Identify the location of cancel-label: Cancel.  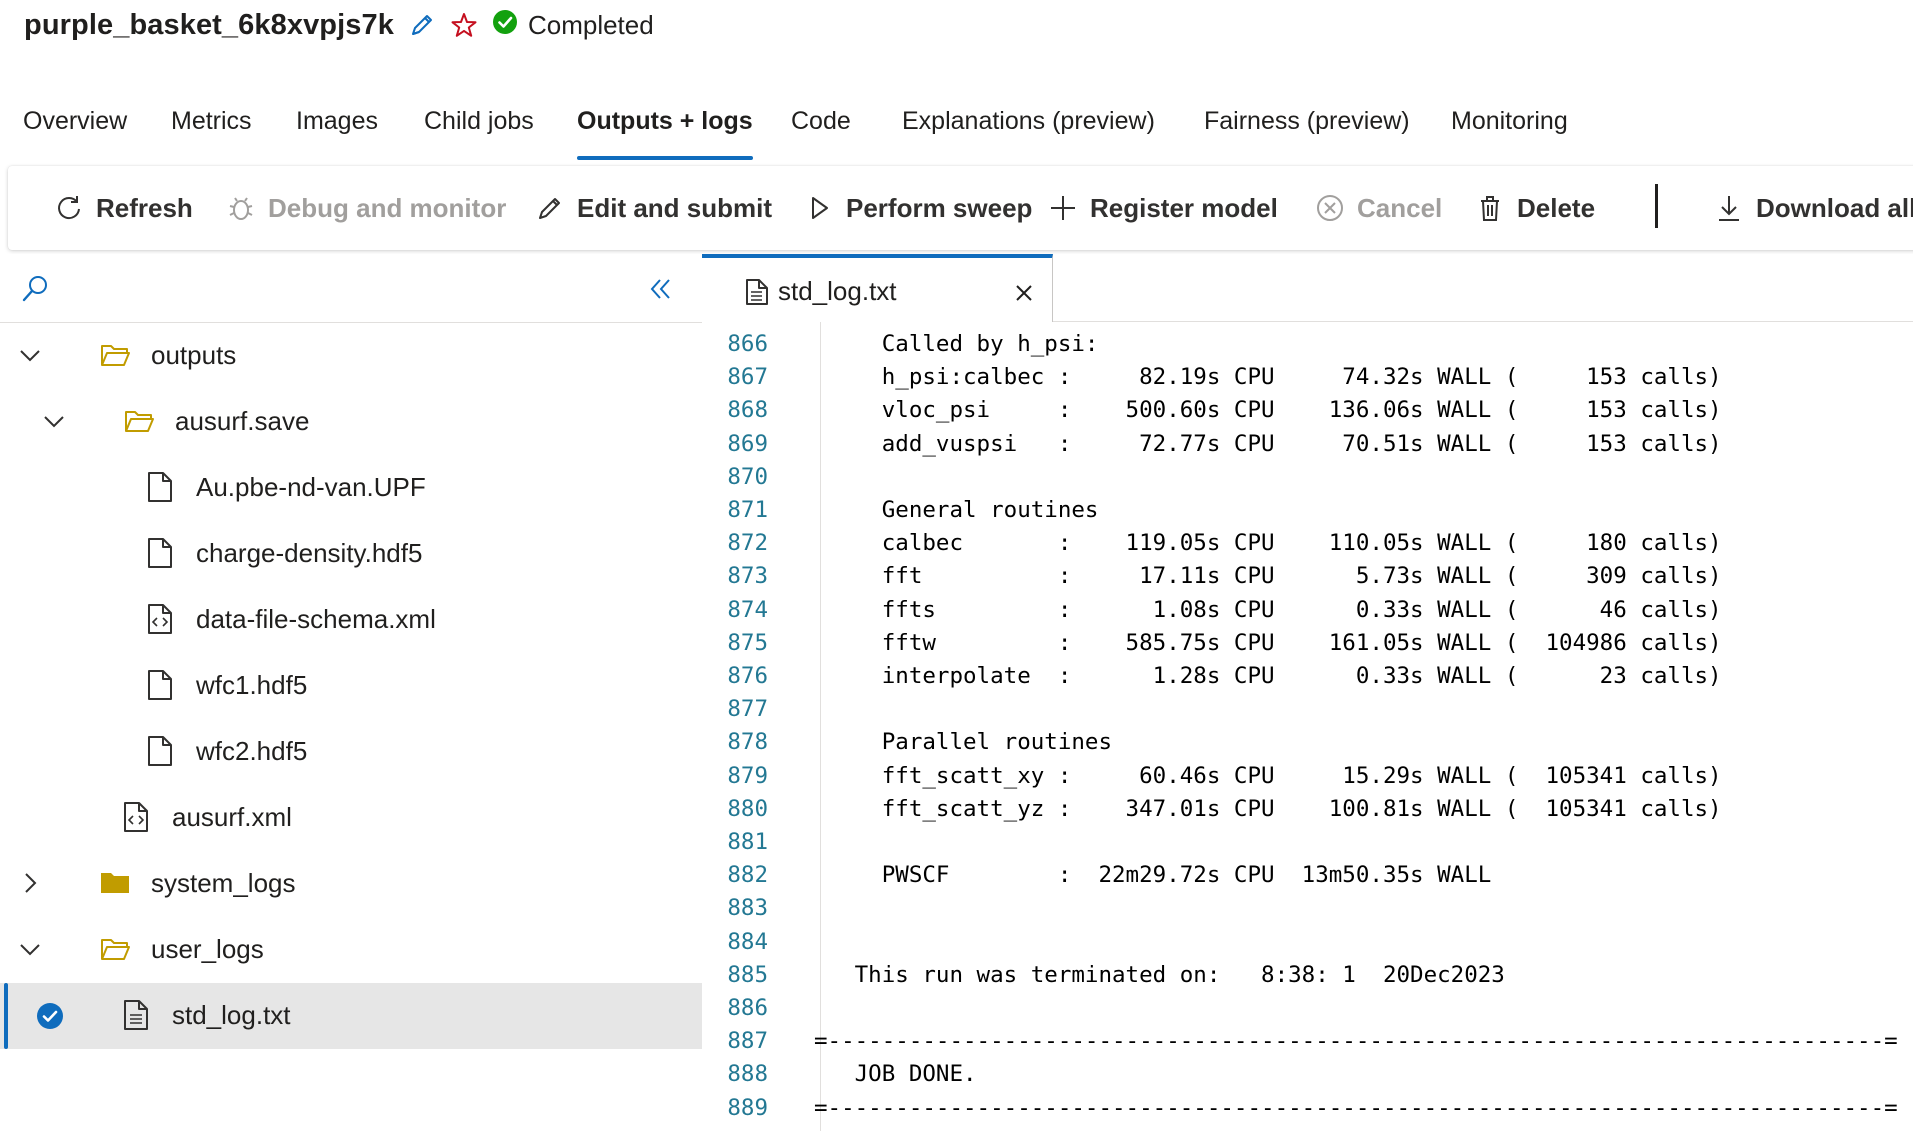
(1400, 207).